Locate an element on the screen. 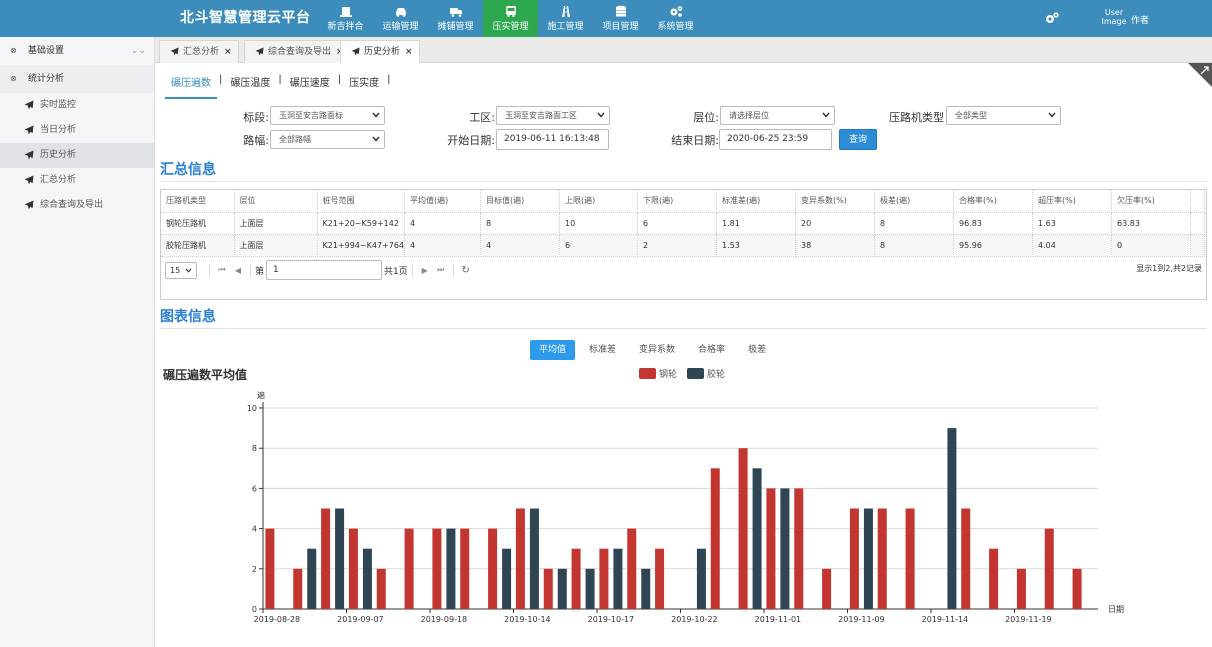 The height and width of the screenshot is (647, 1212). column-header: 超压率(%) is located at coordinates (1072, 201).